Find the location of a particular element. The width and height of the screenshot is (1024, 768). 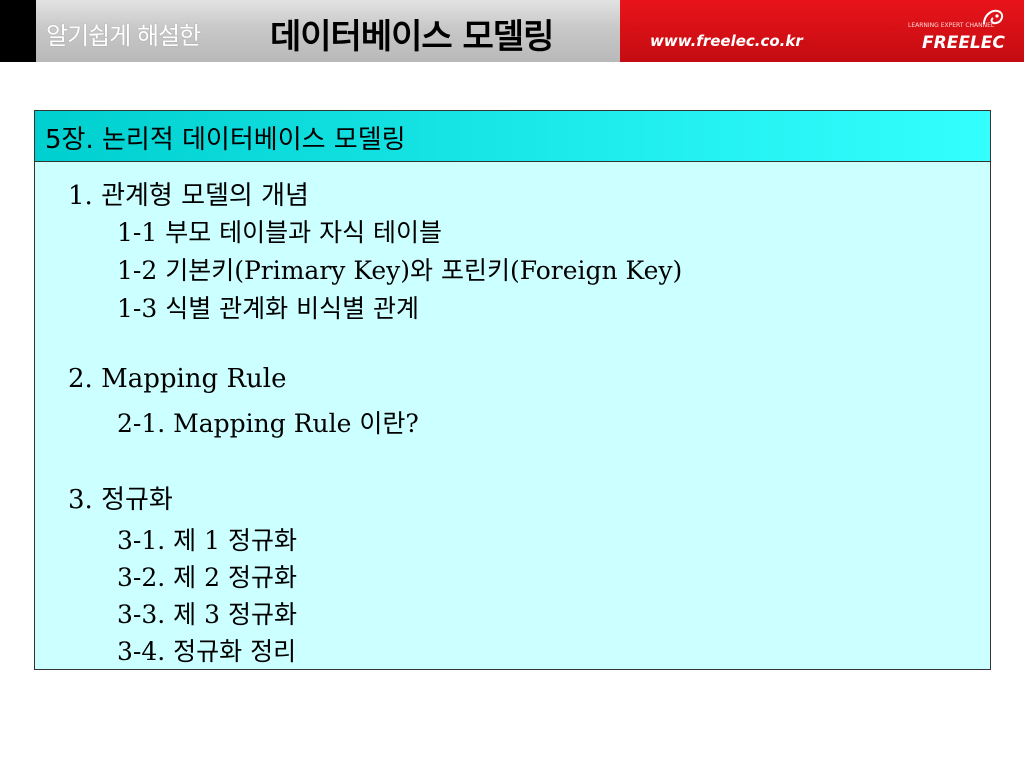

section-heading: 2. Mapping Rule is located at coordinates (177, 379).